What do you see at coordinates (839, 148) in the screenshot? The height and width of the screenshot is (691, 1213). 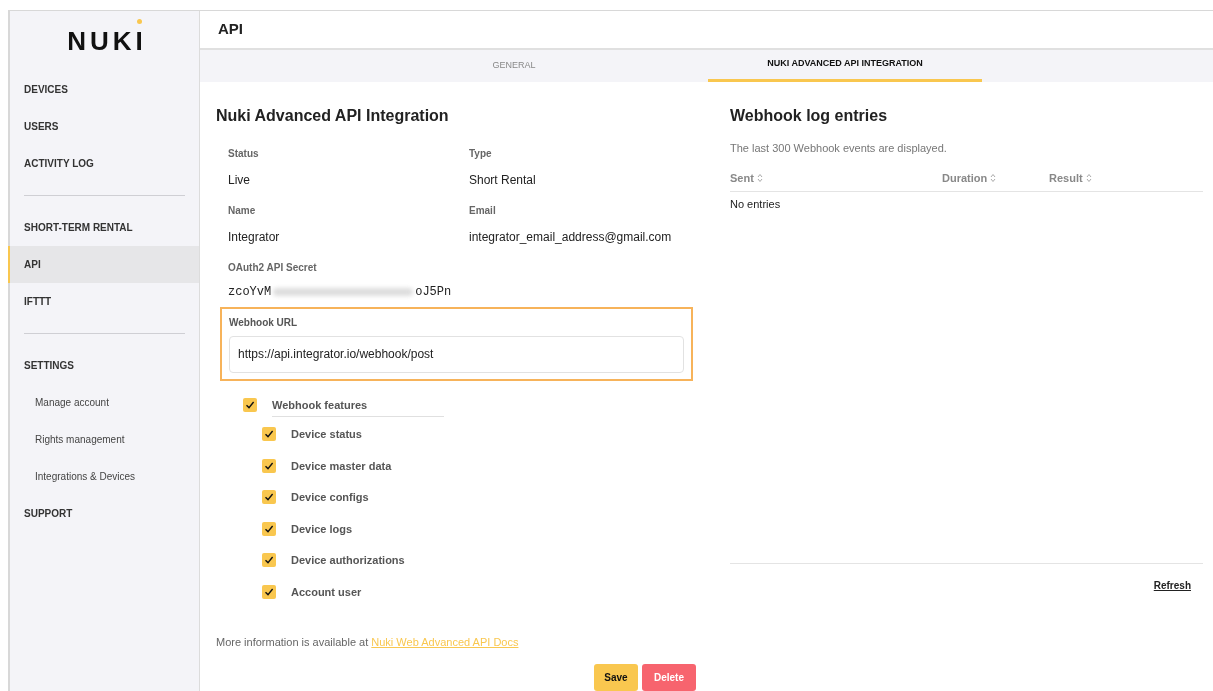 I see `section-subtitle: The last 300 Webhook events are displayed.` at bounding box center [839, 148].